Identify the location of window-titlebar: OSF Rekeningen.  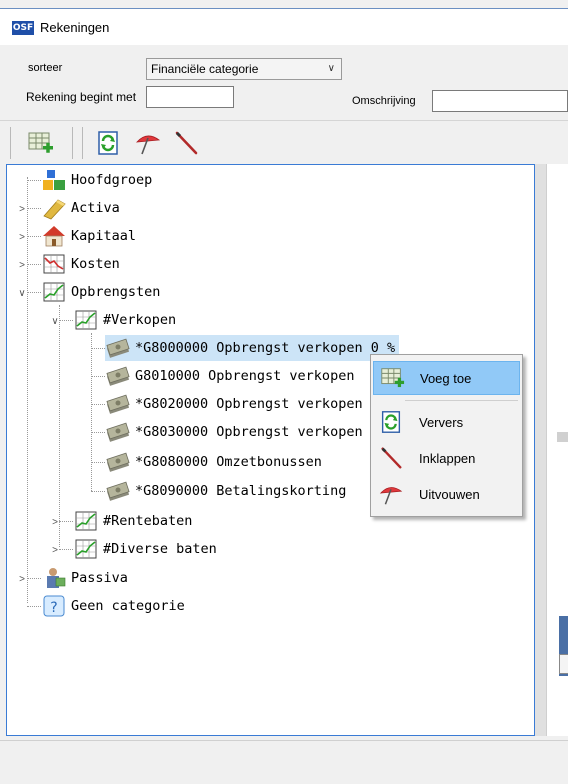
(284, 26).